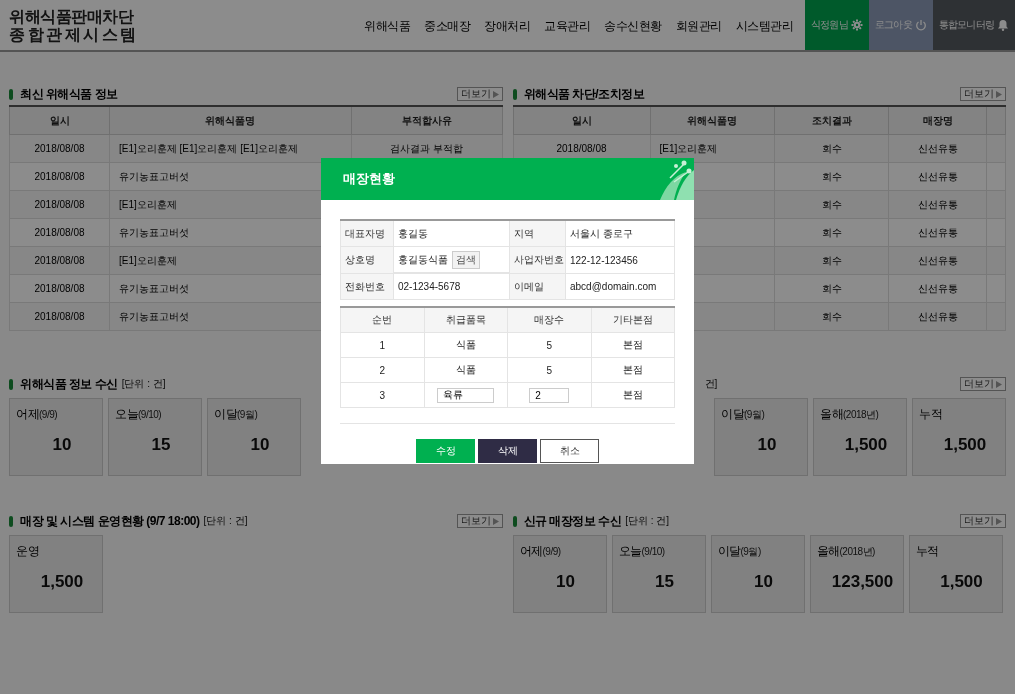  Describe the element at coordinates (549, 345) in the screenshot. I see `table-cell: 5` at that location.